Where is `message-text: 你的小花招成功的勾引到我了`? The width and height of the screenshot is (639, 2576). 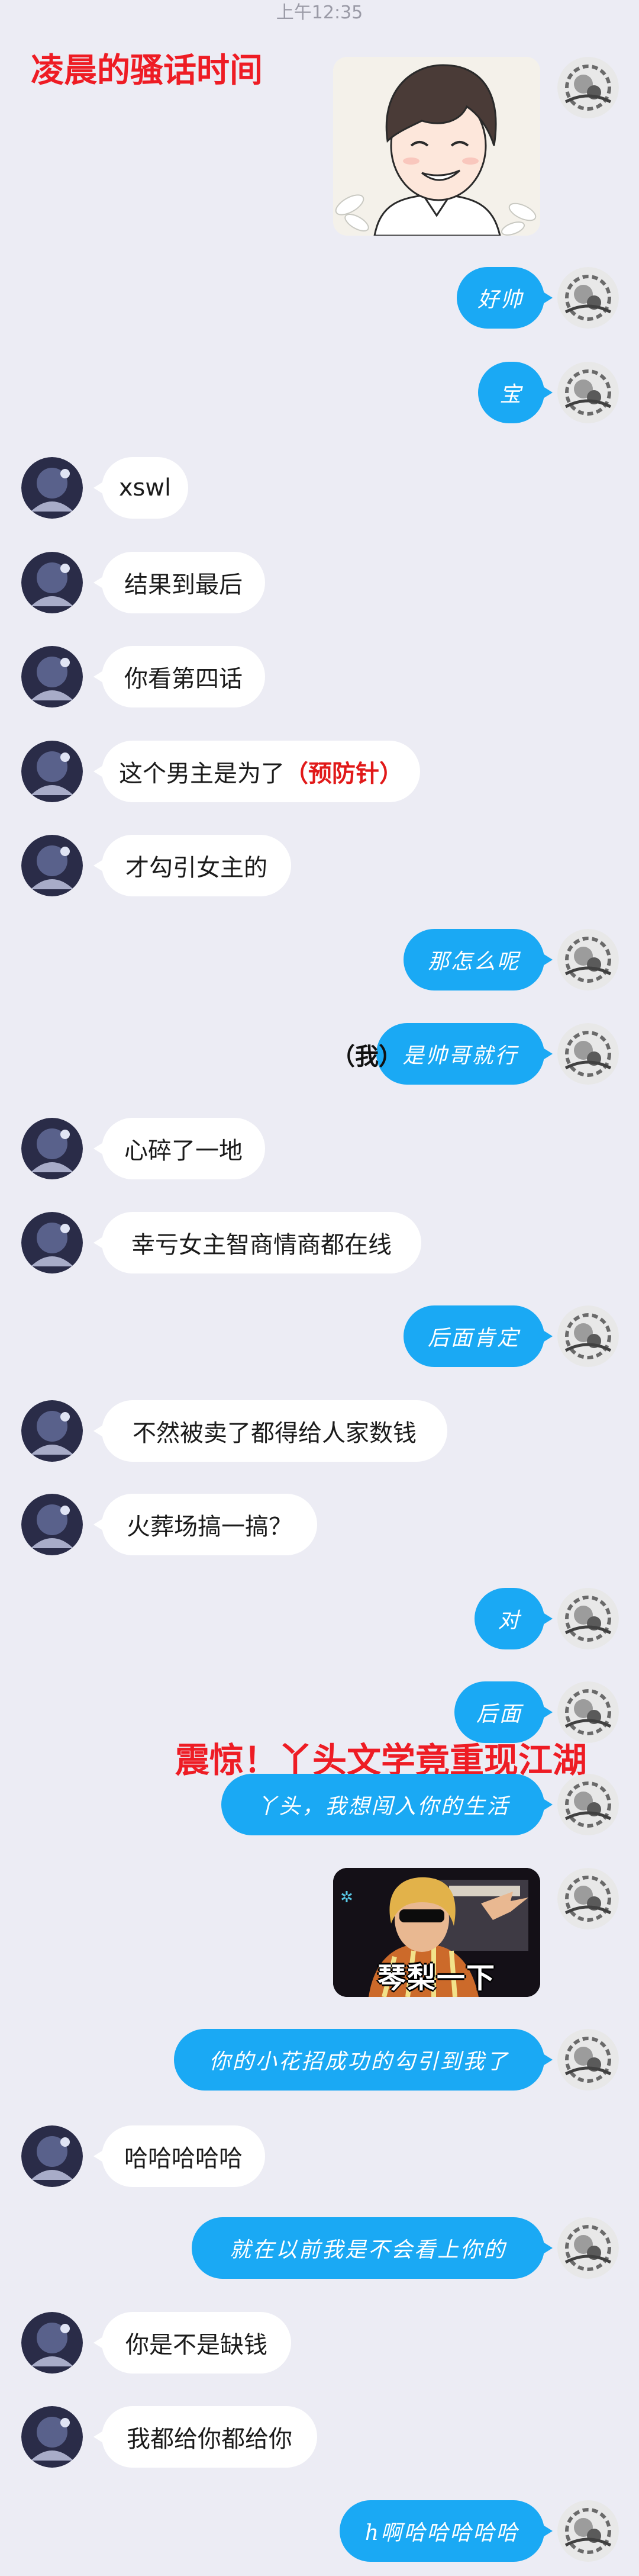
message-text: 你的小花招成功的勾引到我了 is located at coordinates (359, 2062).